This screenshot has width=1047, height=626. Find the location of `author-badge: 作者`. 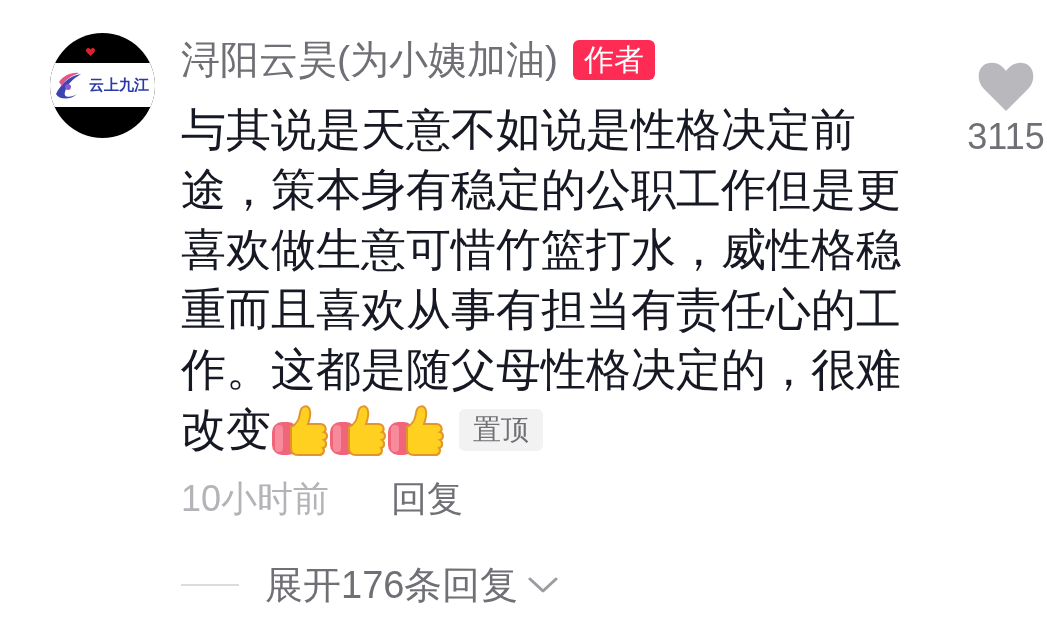

author-badge: 作者 is located at coordinates (614, 60).